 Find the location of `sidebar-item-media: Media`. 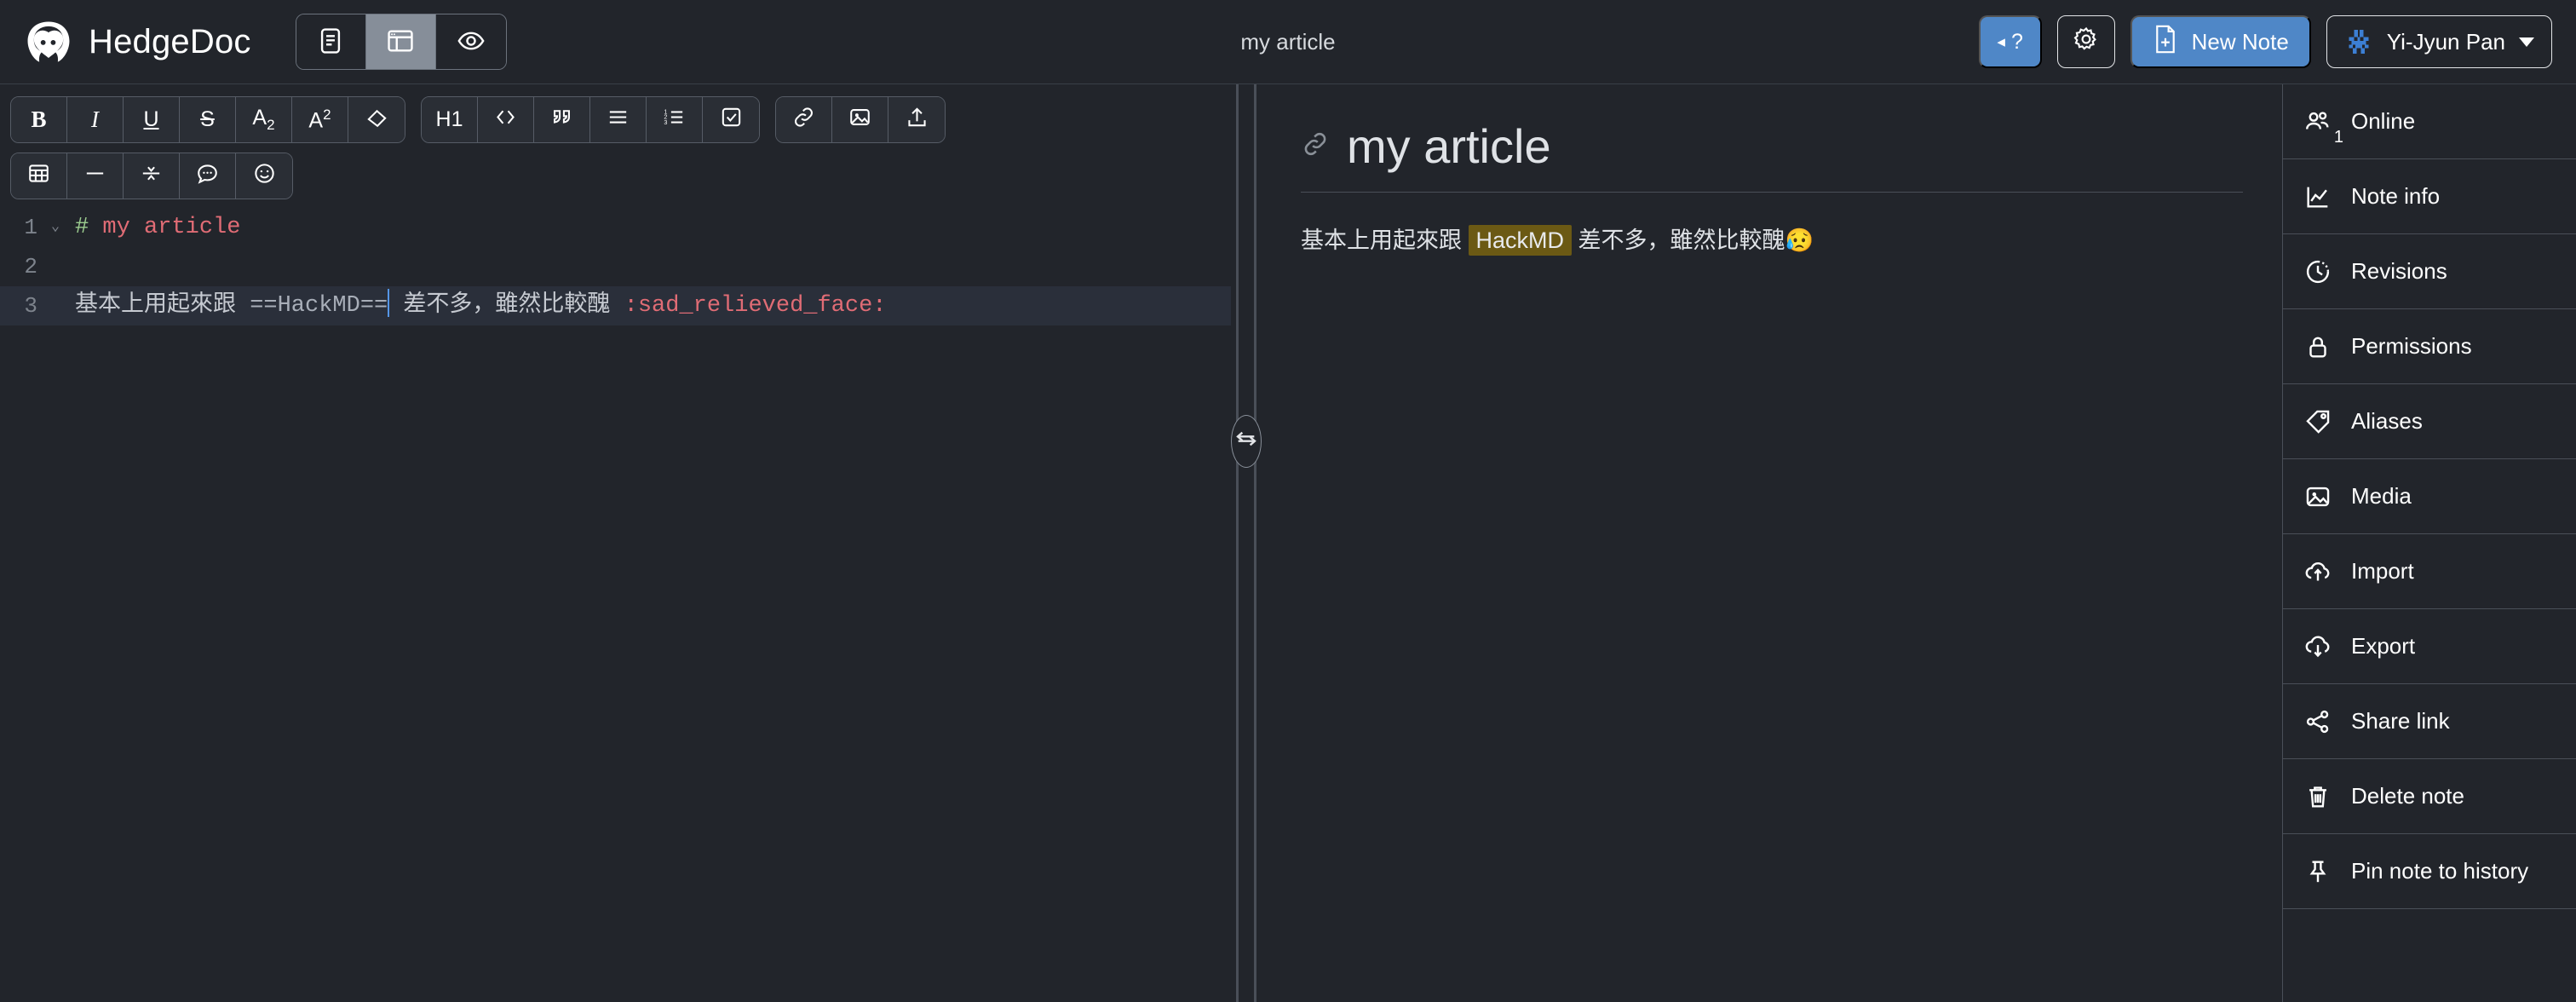

sidebar-item-media: Media is located at coordinates (2429, 496).